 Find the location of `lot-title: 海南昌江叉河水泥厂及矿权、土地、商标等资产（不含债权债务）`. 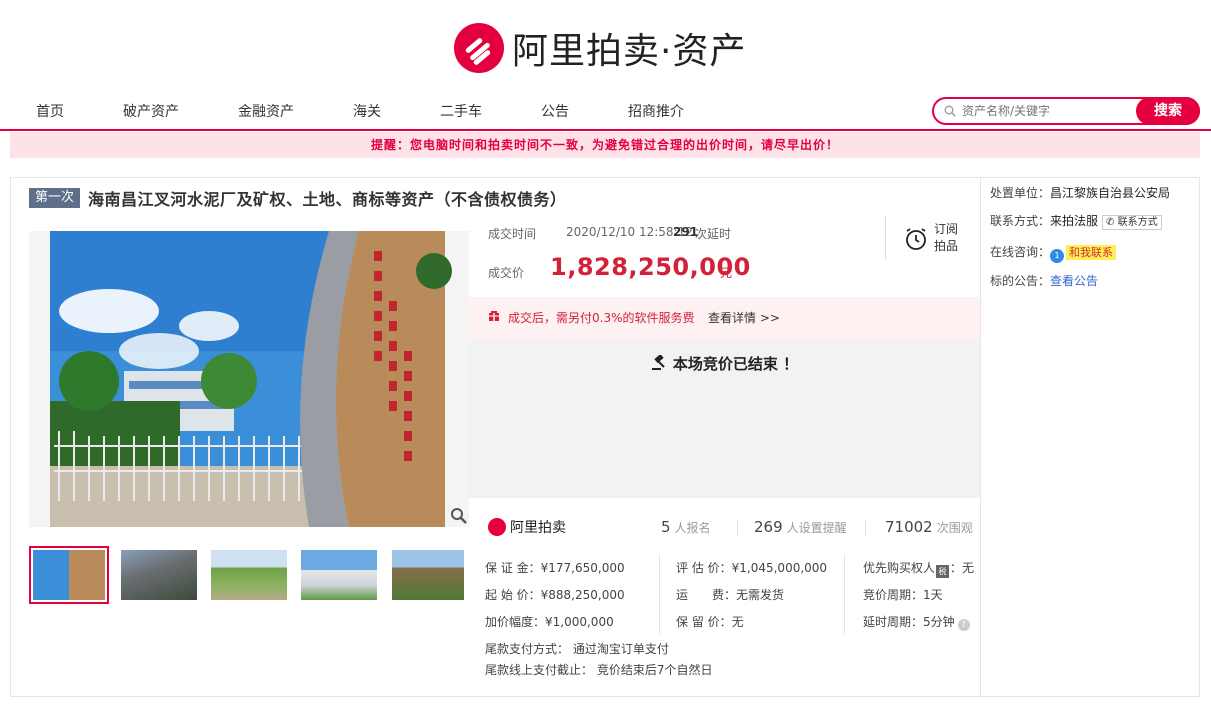

lot-title: 海南昌江叉河水泥厂及矿权、土地、商标等资产（不含债权债务） is located at coordinates (327, 199).